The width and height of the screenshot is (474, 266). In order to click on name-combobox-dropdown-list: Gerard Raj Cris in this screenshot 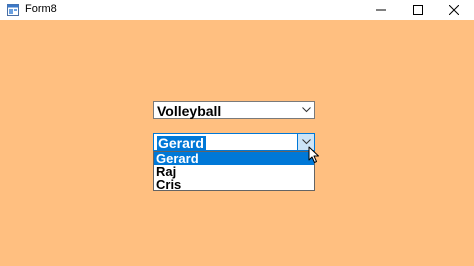, I will do `click(234, 171)`.